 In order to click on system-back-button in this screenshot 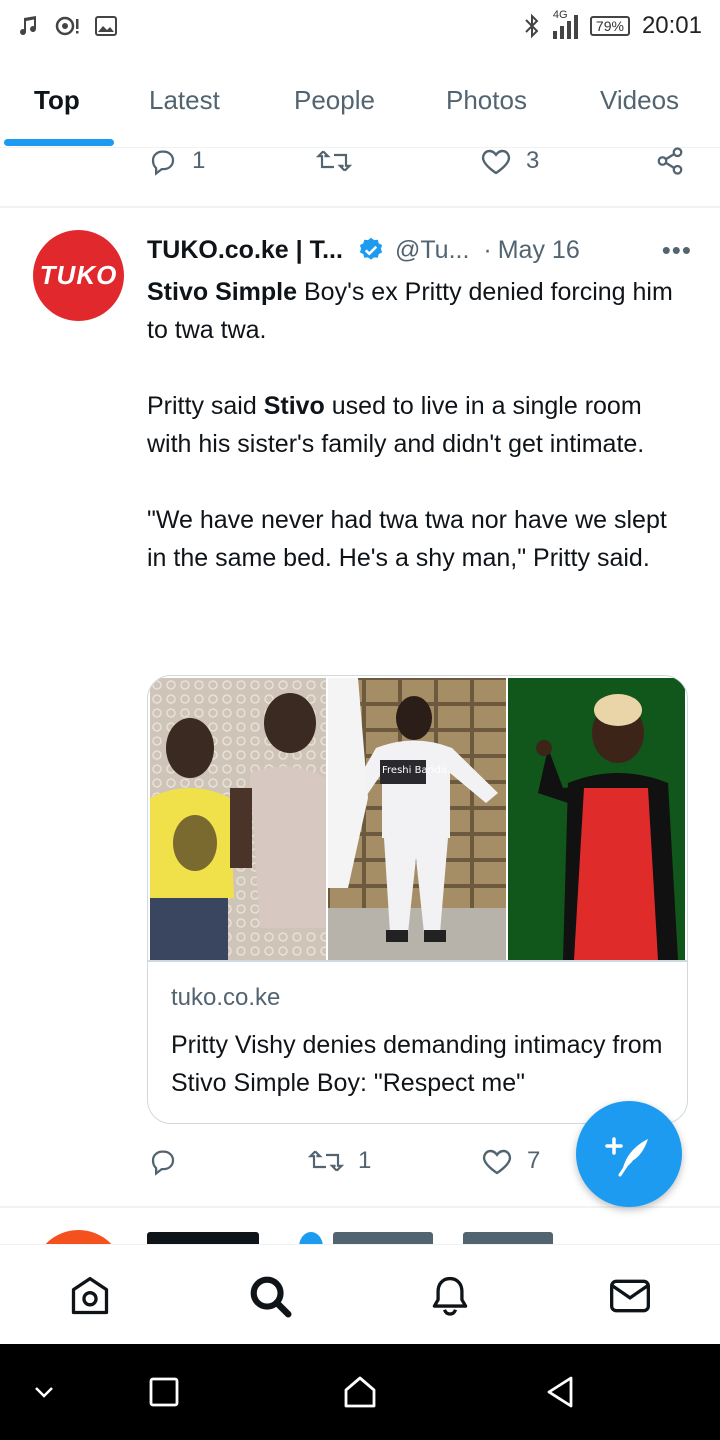, I will do `click(560, 1392)`.